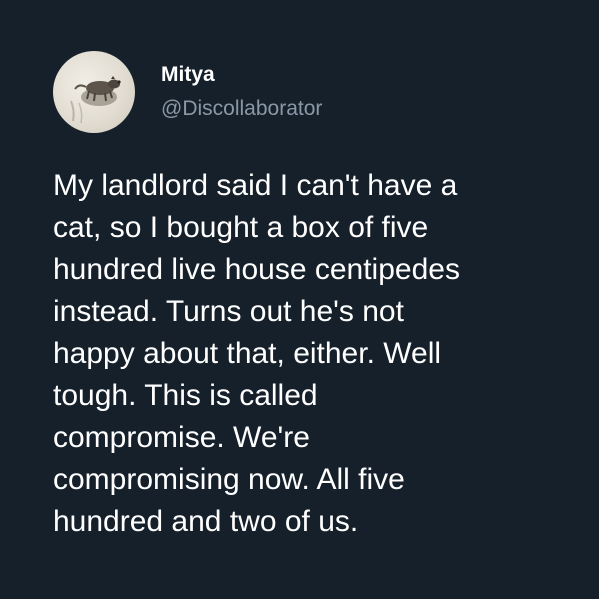 This screenshot has width=599, height=599. What do you see at coordinates (241, 109) in the screenshot?
I see `user-handle: @Discollaborator` at bounding box center [241, 109].